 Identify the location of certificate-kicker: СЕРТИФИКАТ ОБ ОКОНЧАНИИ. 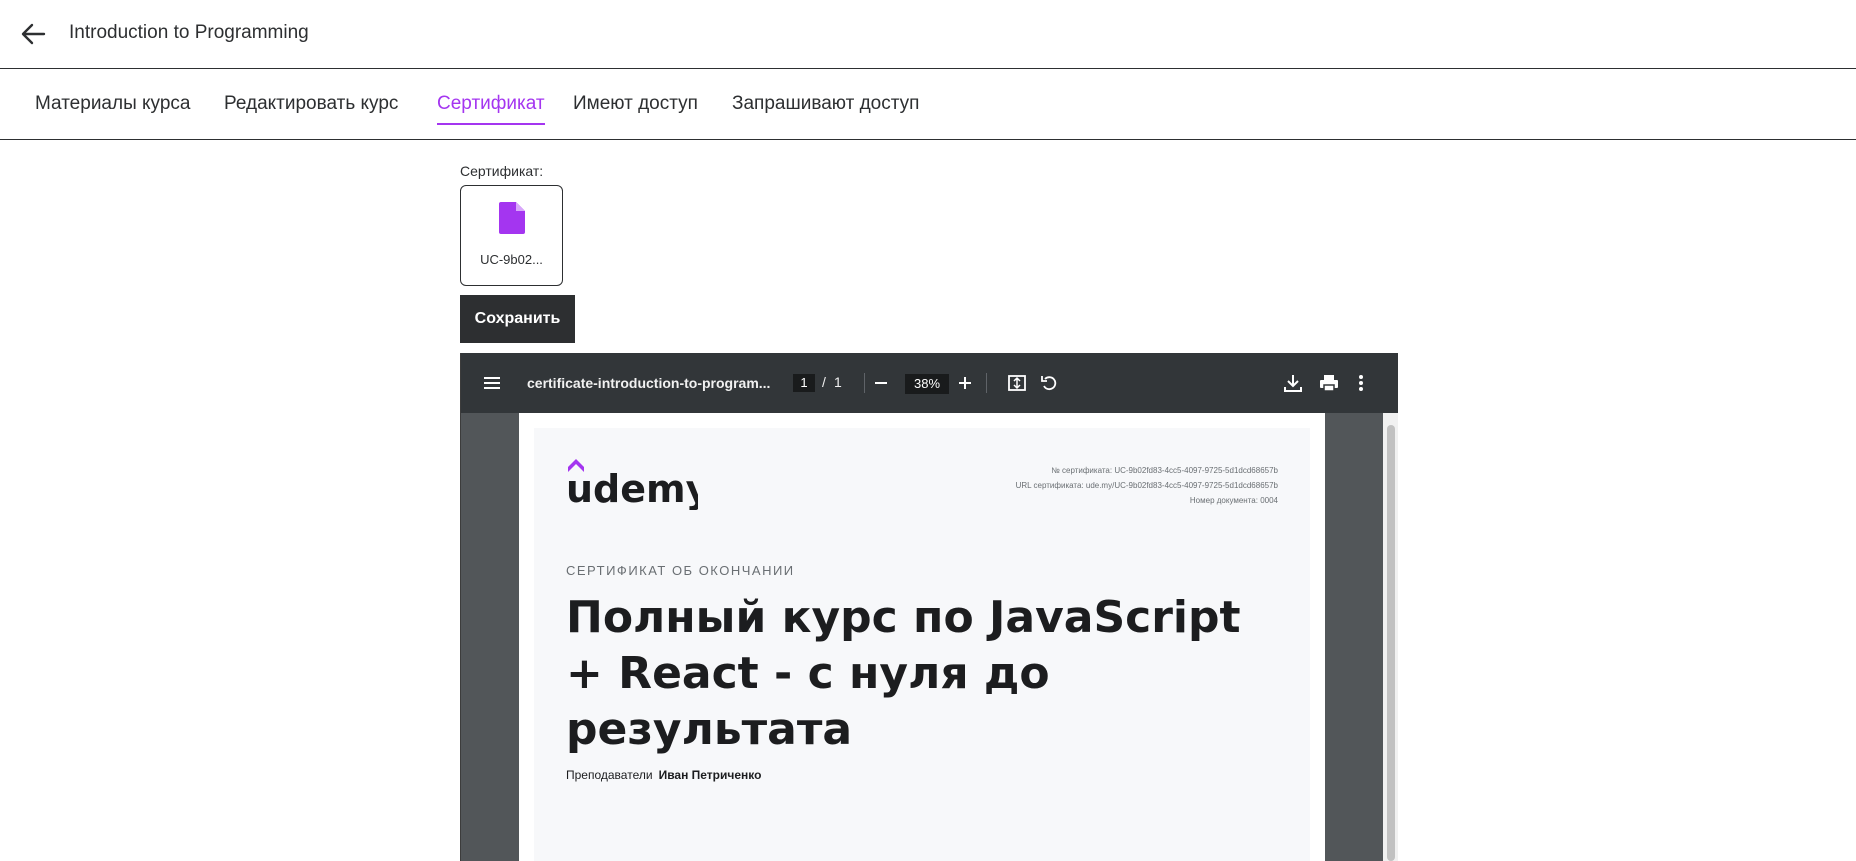
(680, 570).